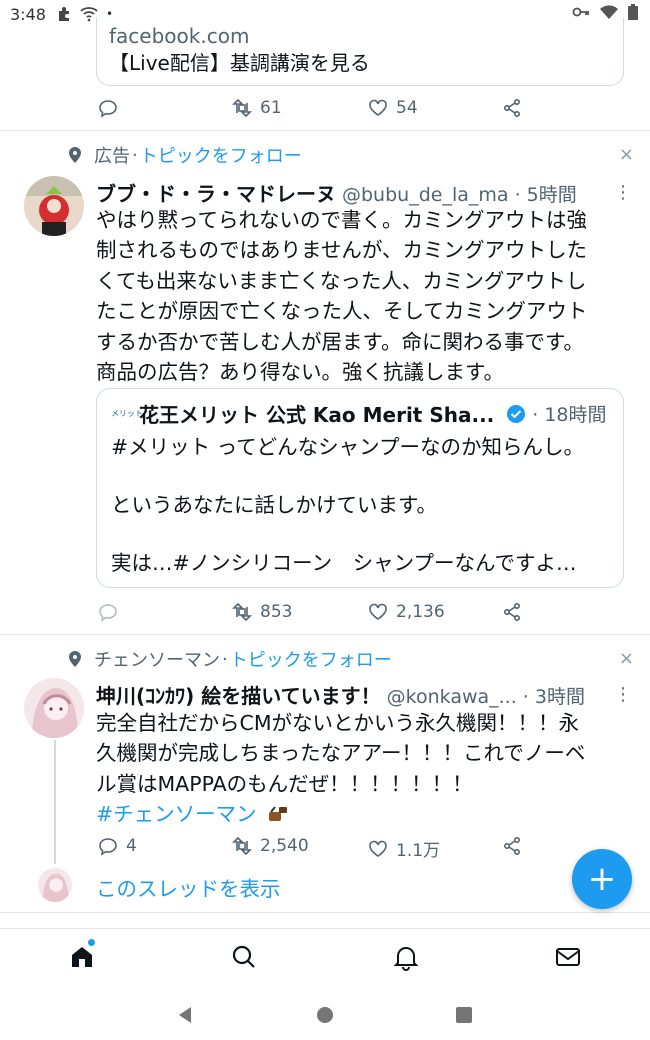  Describe the element at coordinates (117, 846) in the screenshot. I see `reply-button: 4` at that location.